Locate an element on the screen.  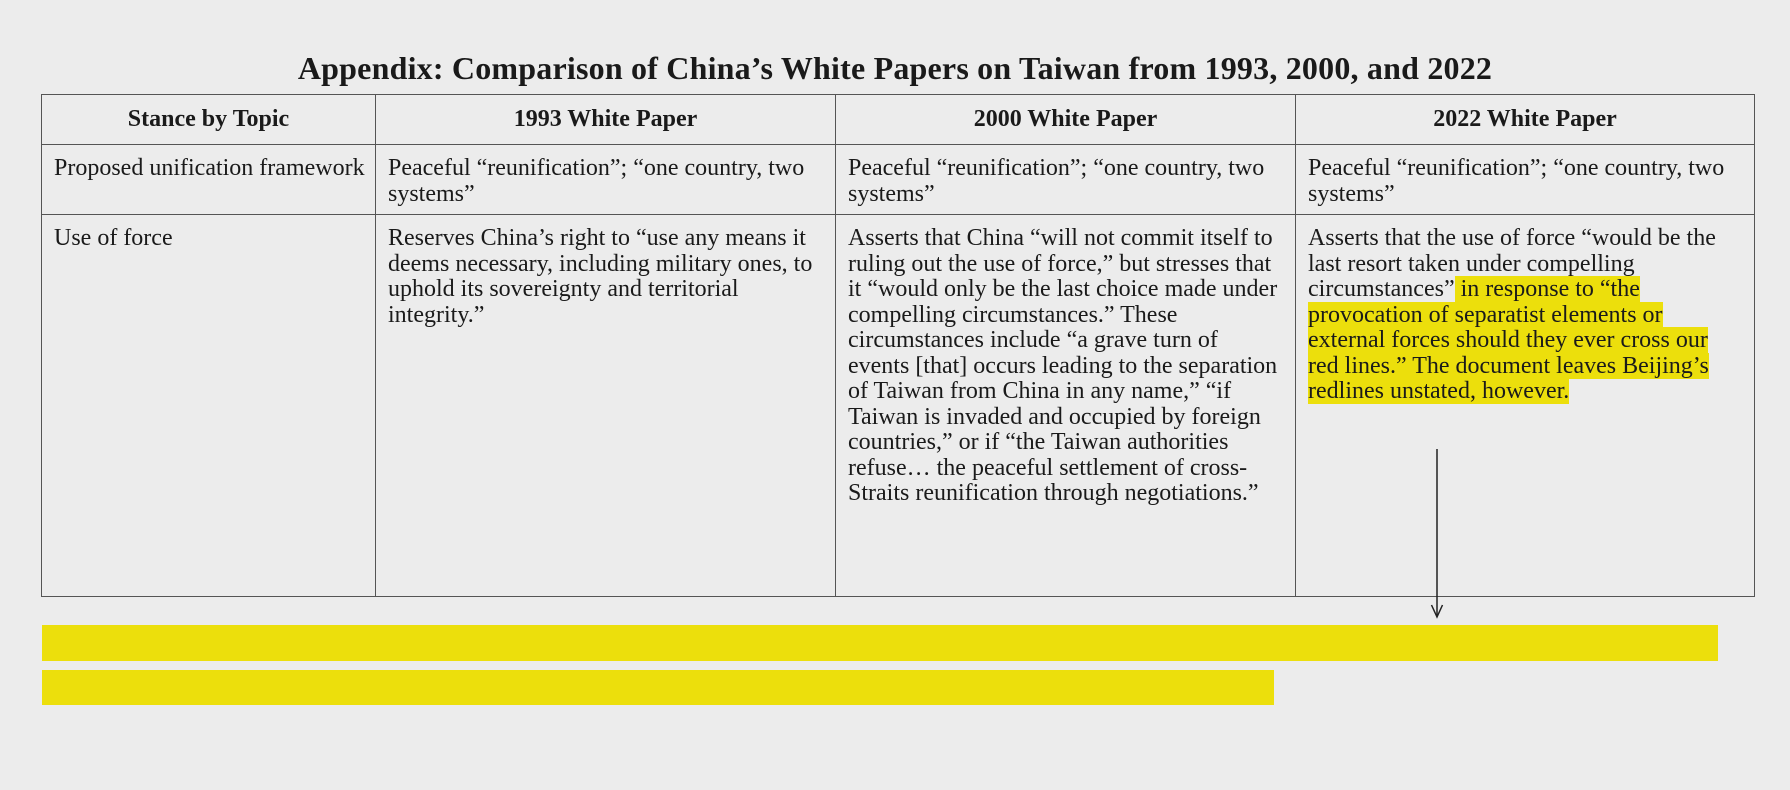
column-header-1993: 1993 White Paper is located at coordinates (605, 119).